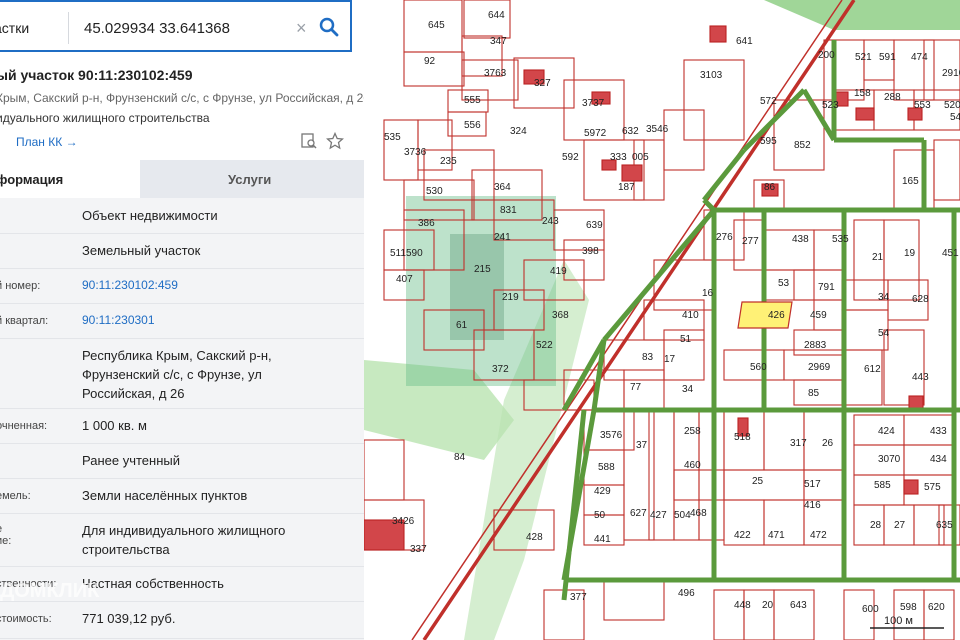  Describe the element at coordinates (932, 487) in the screenshot. I see `parcel-number-label: 575` at that location.